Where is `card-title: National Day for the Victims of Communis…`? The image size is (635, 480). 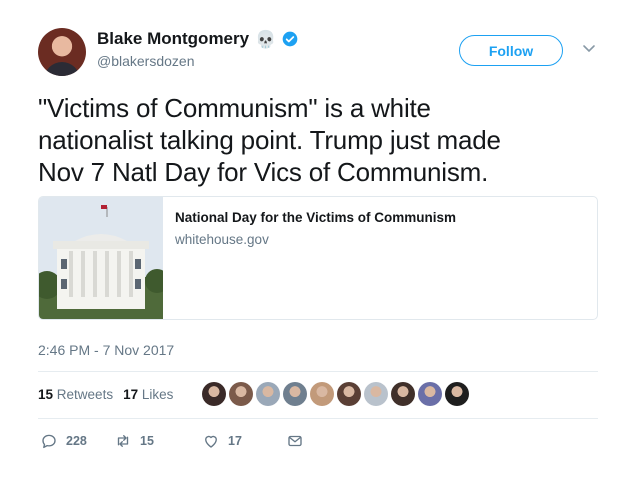
card-title: National Day for the Victims of Communis… is located at coordinates (316, 217).